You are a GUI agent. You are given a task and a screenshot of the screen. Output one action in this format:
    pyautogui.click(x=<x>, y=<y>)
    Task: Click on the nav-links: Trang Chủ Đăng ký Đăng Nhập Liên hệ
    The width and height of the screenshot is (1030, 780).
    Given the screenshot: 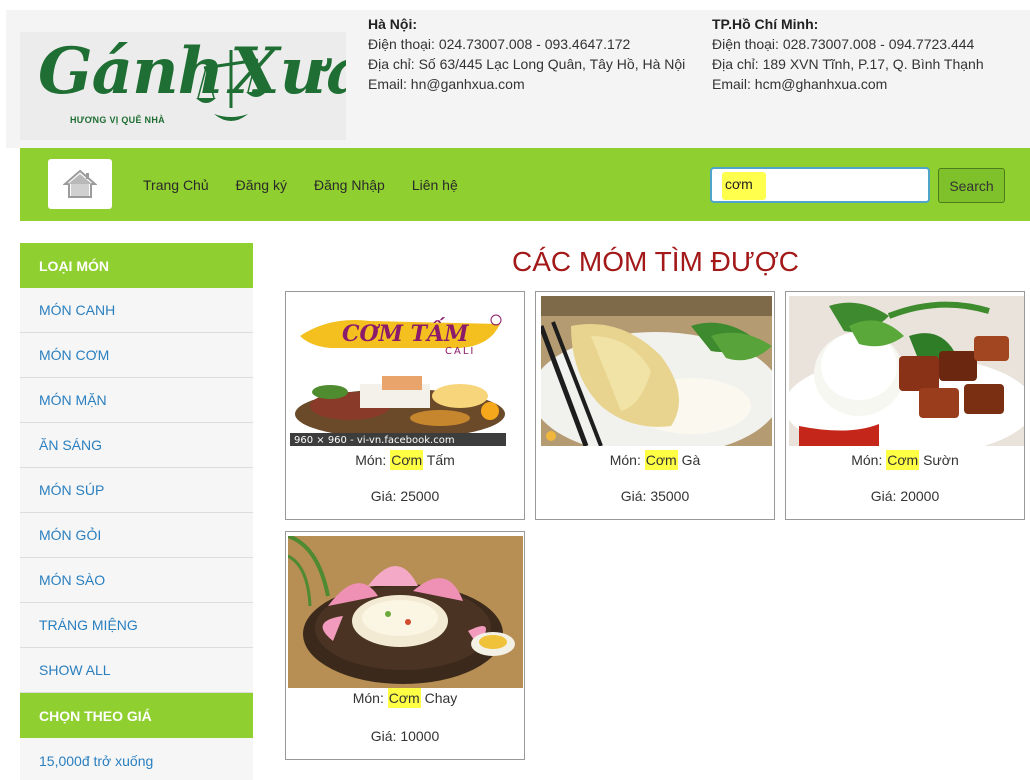 What is the action you would take?
    pyautogui.click(x=314, y=184)
    